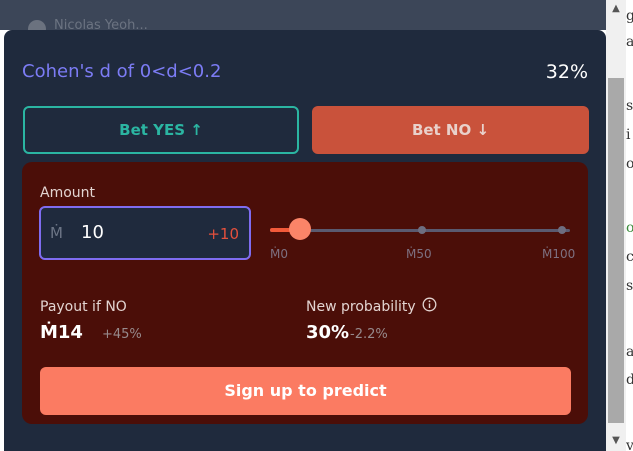 The width and height of the screenshot is (633, 451). What do you see at coordinates (616, 441) in the screenshot?
I see `scroll-down-arrow-icon: ▼` at bounding box center [616, 441].